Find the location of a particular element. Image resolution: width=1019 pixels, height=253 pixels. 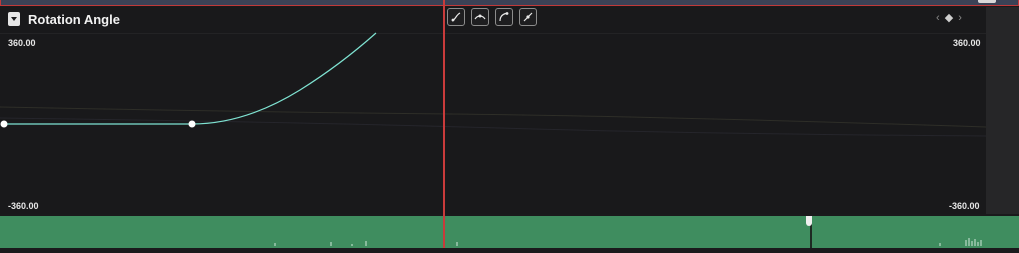

playhead is located at coordinates (444, 124).